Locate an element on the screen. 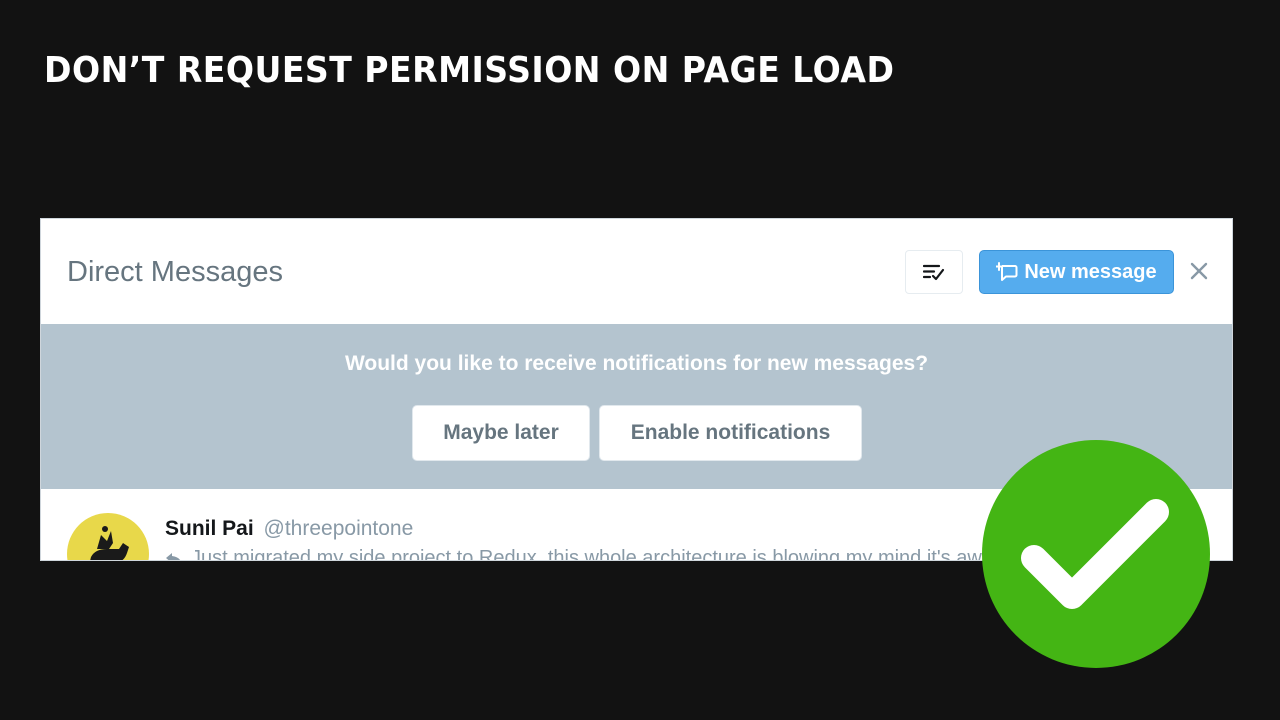  success-check-badge is located at coordinates (1096, 554).